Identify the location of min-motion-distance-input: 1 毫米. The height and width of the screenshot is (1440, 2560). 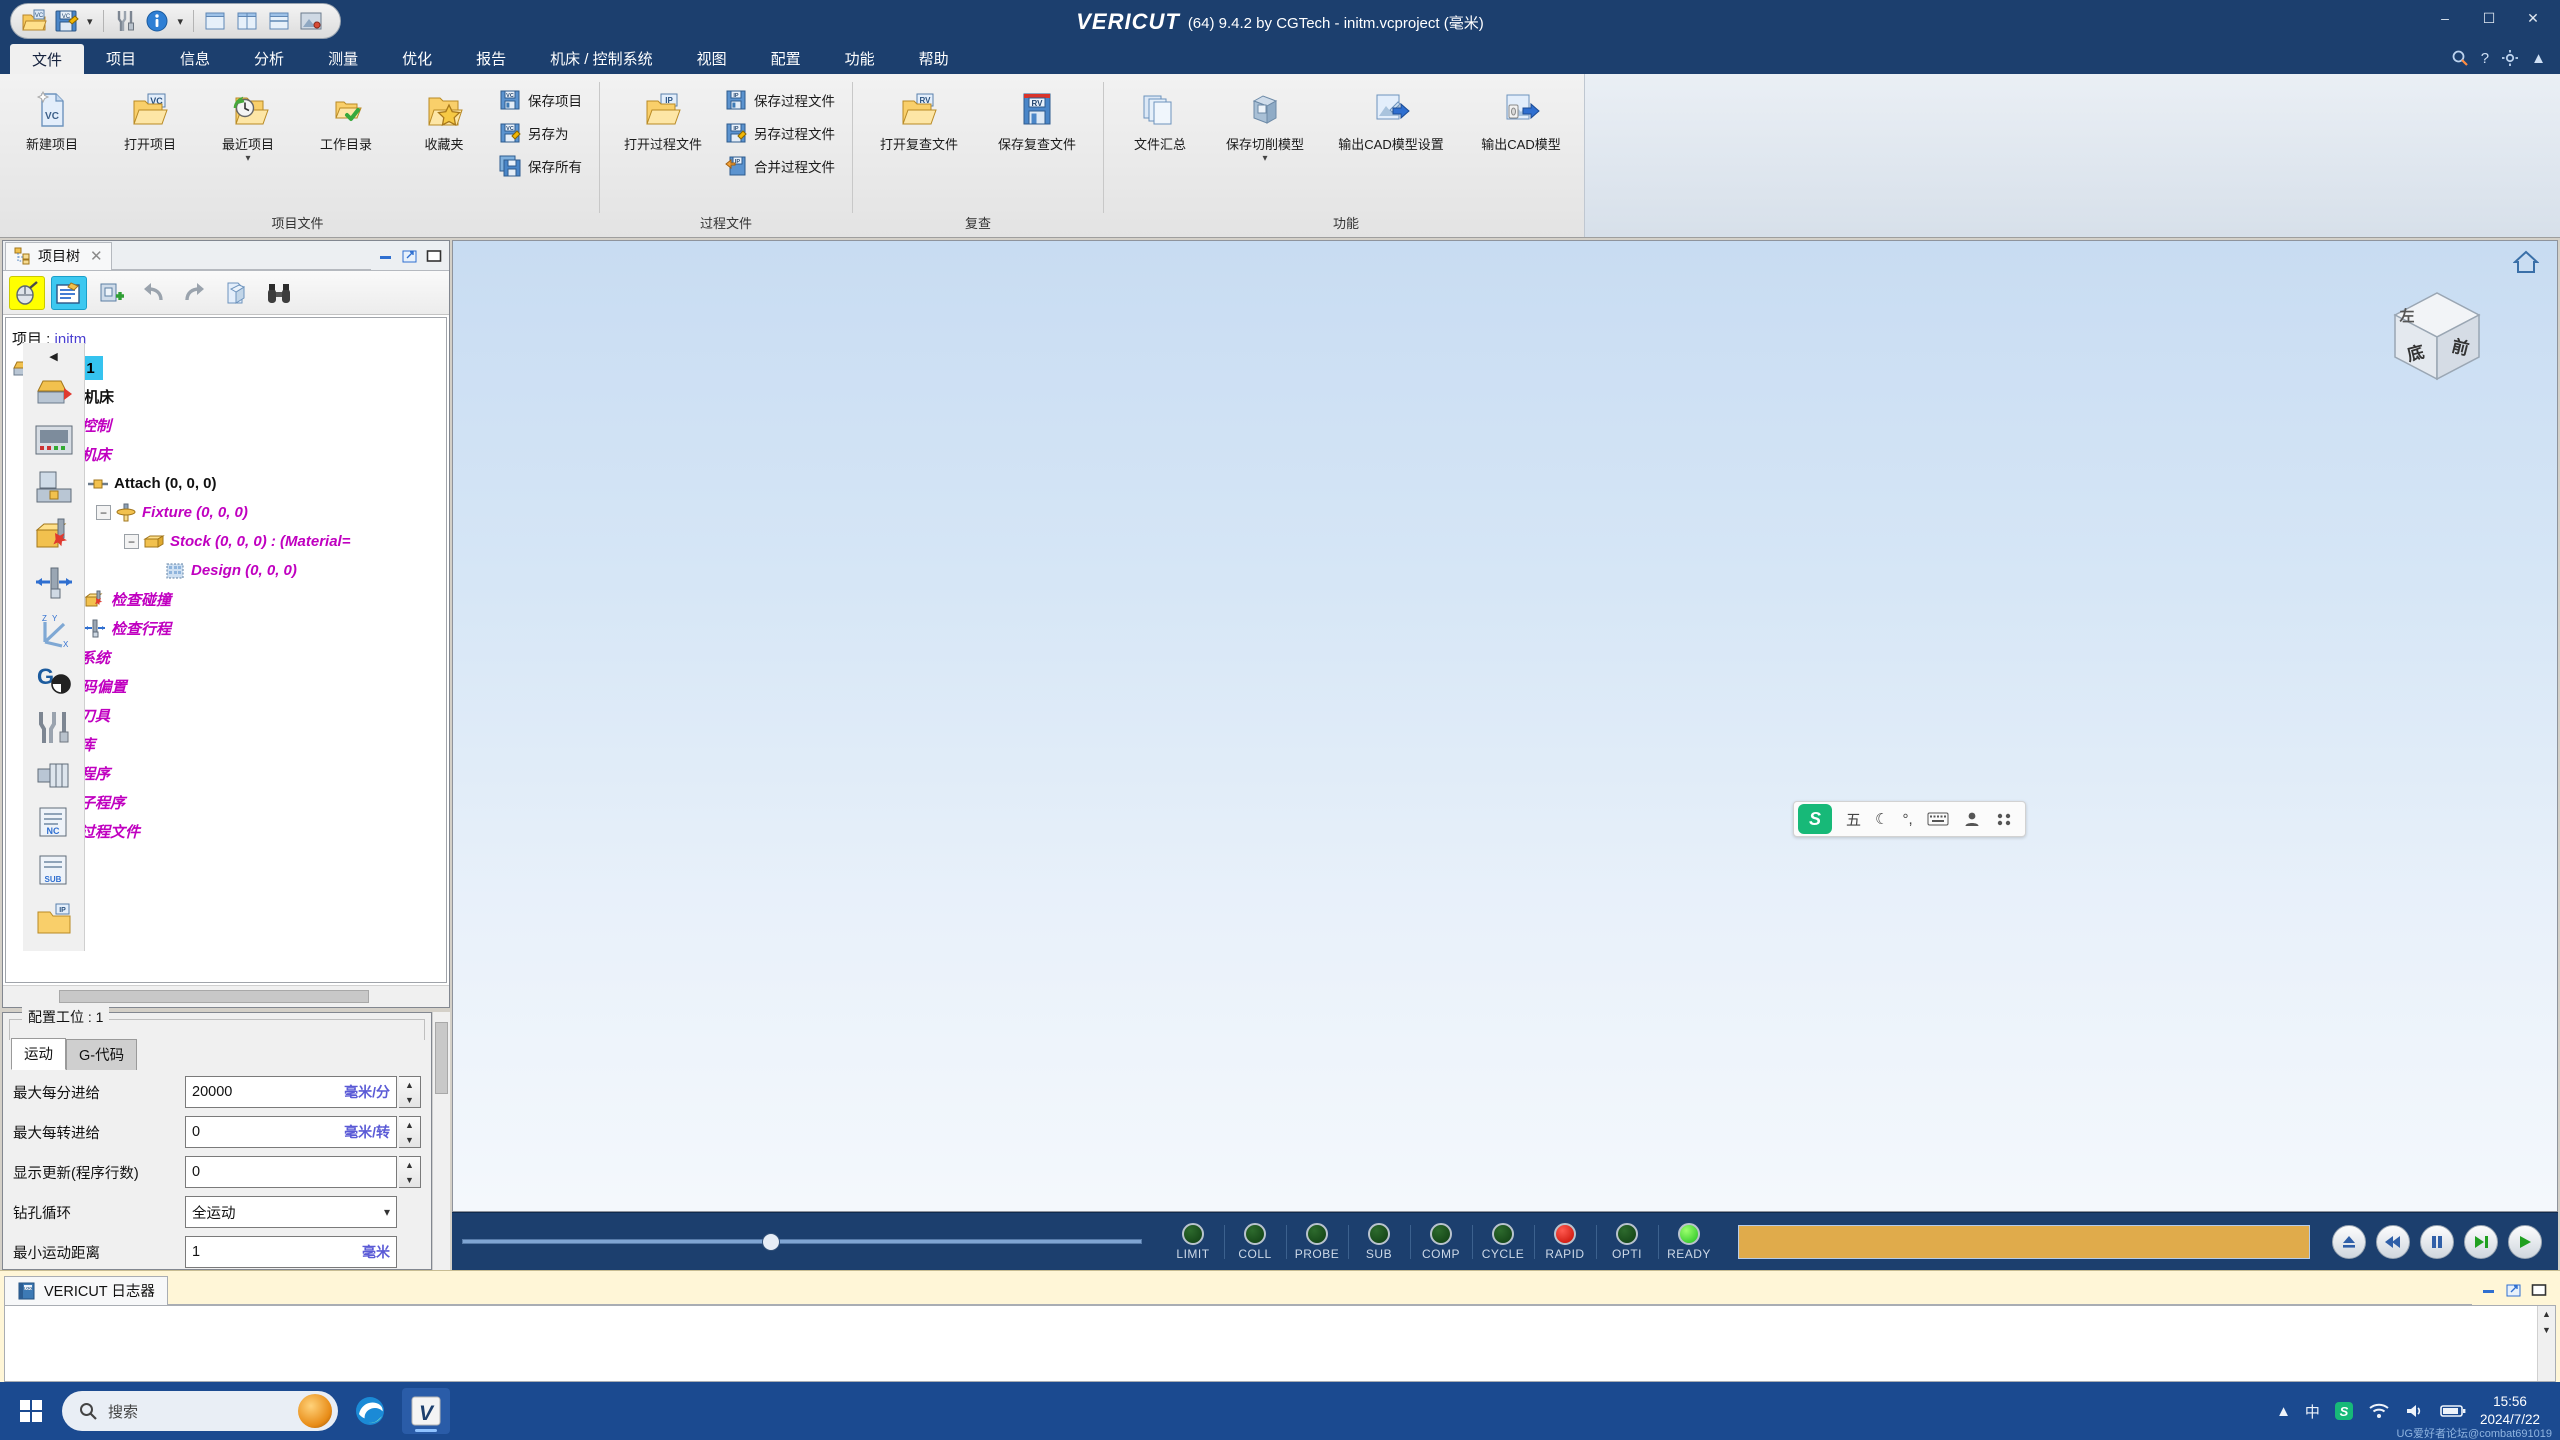
(291, 1252).